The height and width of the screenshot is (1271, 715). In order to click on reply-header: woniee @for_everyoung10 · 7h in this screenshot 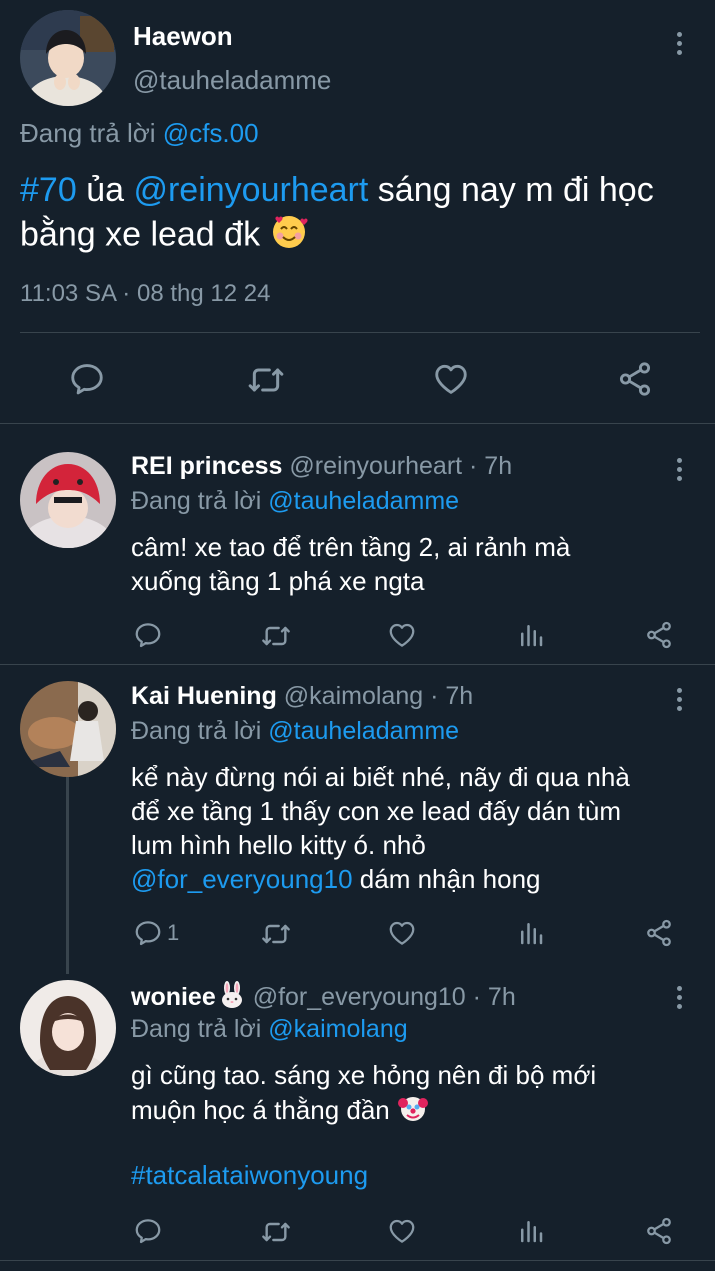, I will do `click(323, 998)`.